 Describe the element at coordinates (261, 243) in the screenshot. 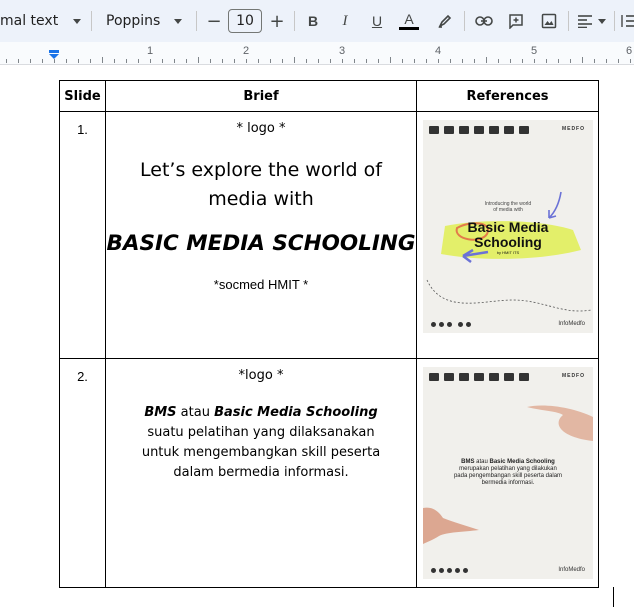

I see `brief-title: BASIC MEDIA SCHOOLING` at that location.